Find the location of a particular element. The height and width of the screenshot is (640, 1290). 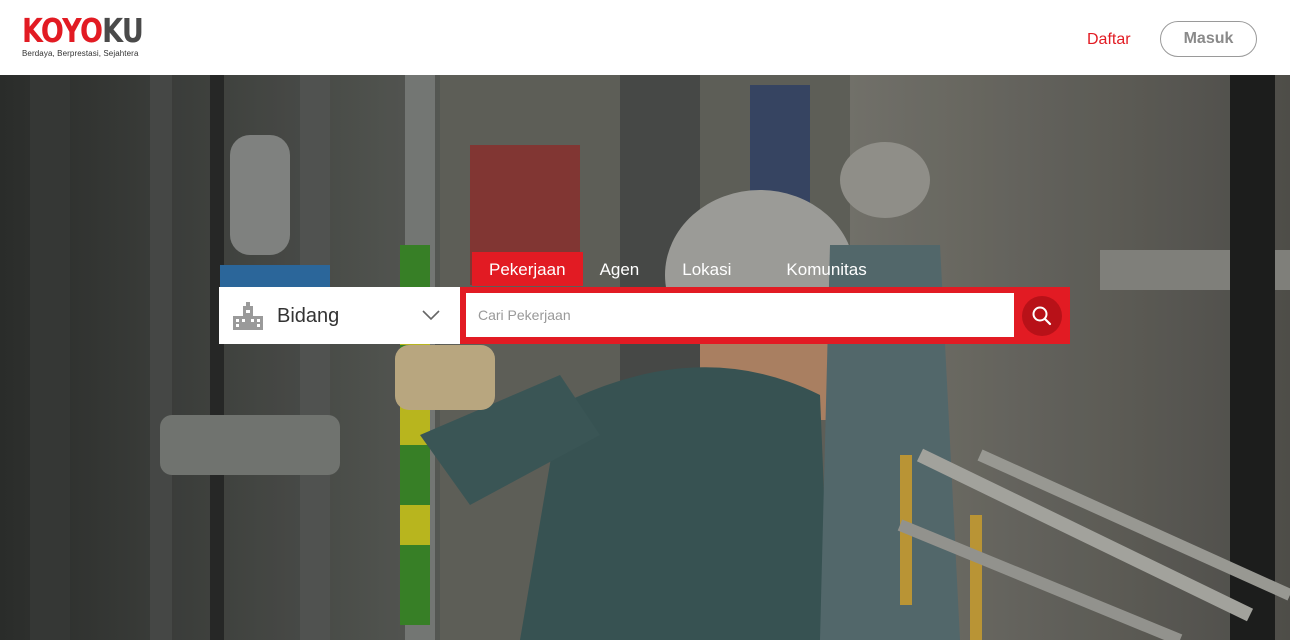

logo-tagline: Berdaya, Berprestasi, Sejahtera is located at coordinates (80, 53).